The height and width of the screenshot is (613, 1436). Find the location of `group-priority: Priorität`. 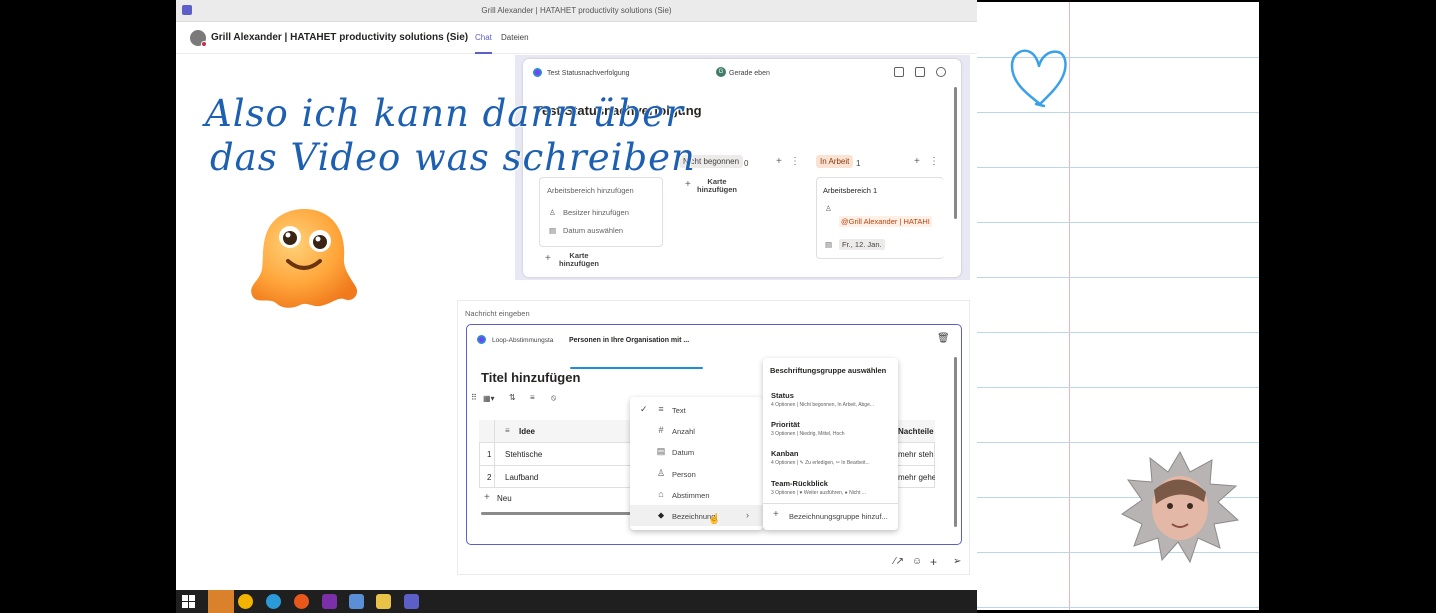

group-priority: Priorität is located at coordinates (785, 424).